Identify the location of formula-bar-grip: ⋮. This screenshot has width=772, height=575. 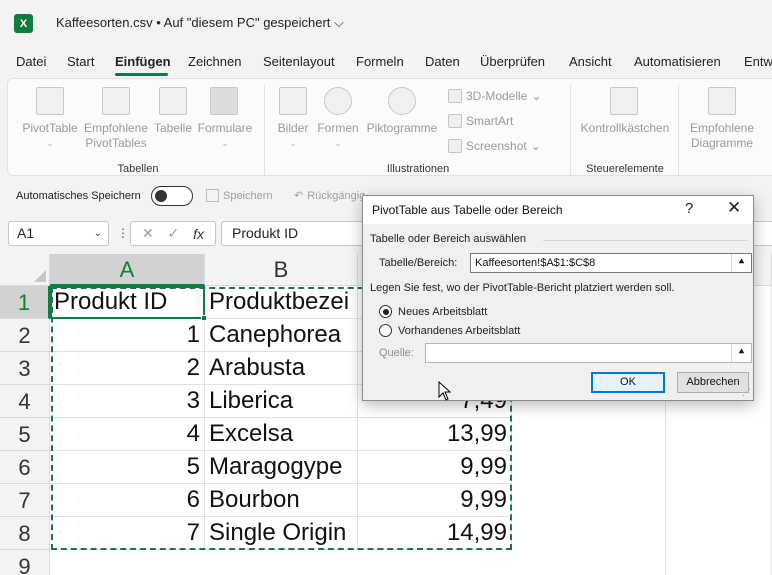
(123, 233).